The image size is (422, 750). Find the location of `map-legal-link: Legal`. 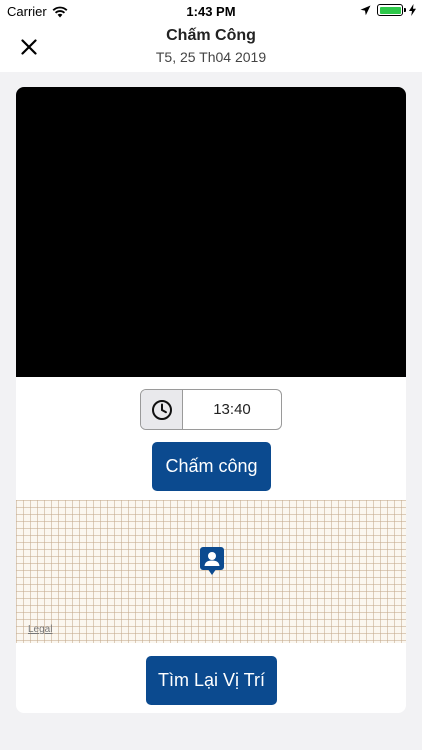

map-legal-link: Legal is located at coordinates (40, 629).